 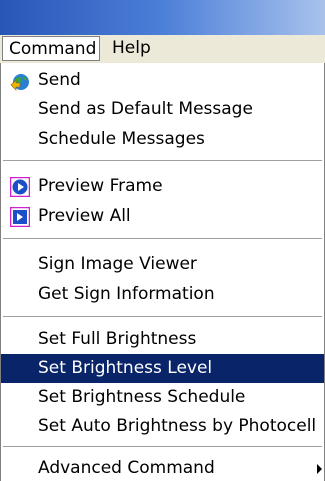 I want to click on menu-item-preview-frame: Preview Frame, so click(x=162, y=186).